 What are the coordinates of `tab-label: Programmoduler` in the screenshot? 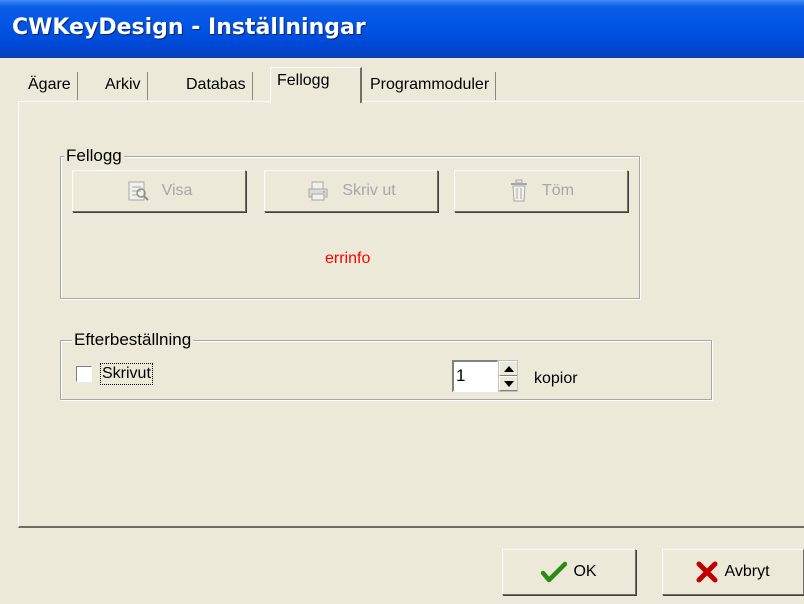 It's located at (430, 84).